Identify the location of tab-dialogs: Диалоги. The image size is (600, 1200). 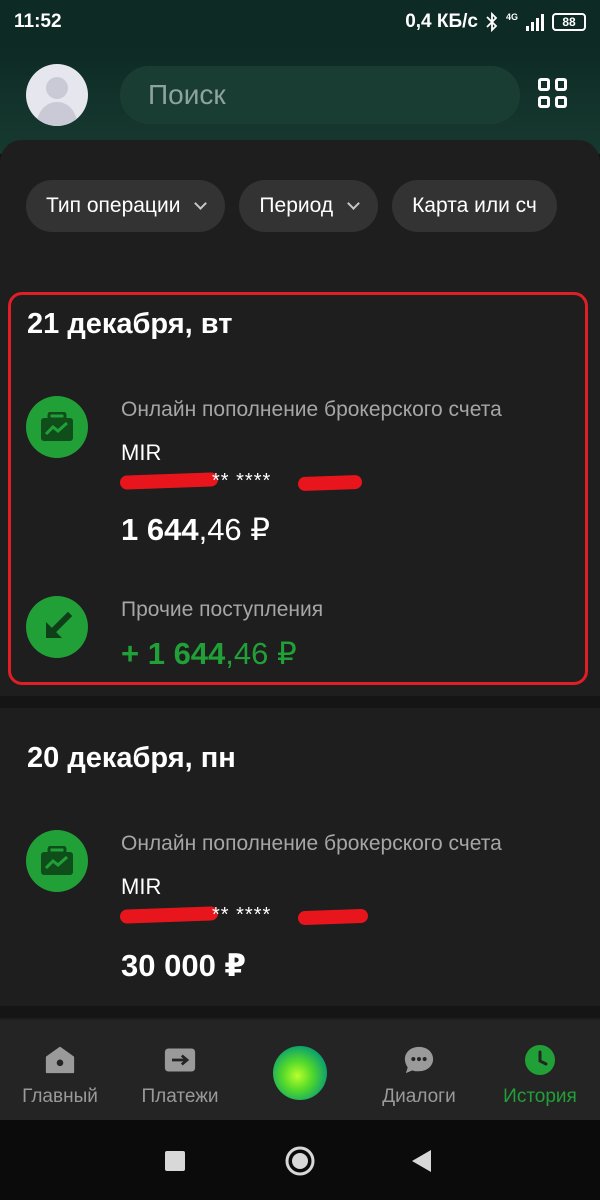
(419, 1070).